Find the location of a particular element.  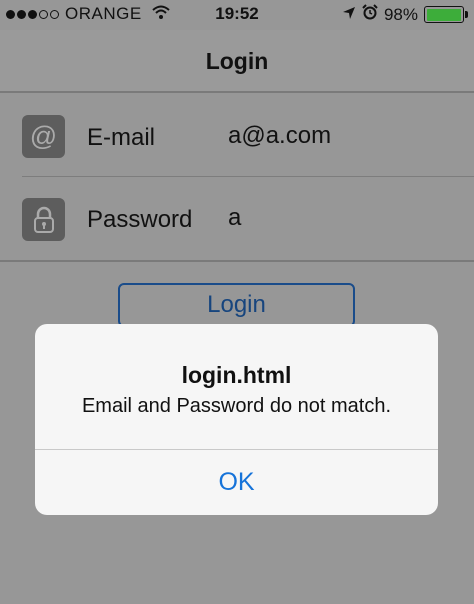

location-arrow-icon is located at coordinates (349, 15).